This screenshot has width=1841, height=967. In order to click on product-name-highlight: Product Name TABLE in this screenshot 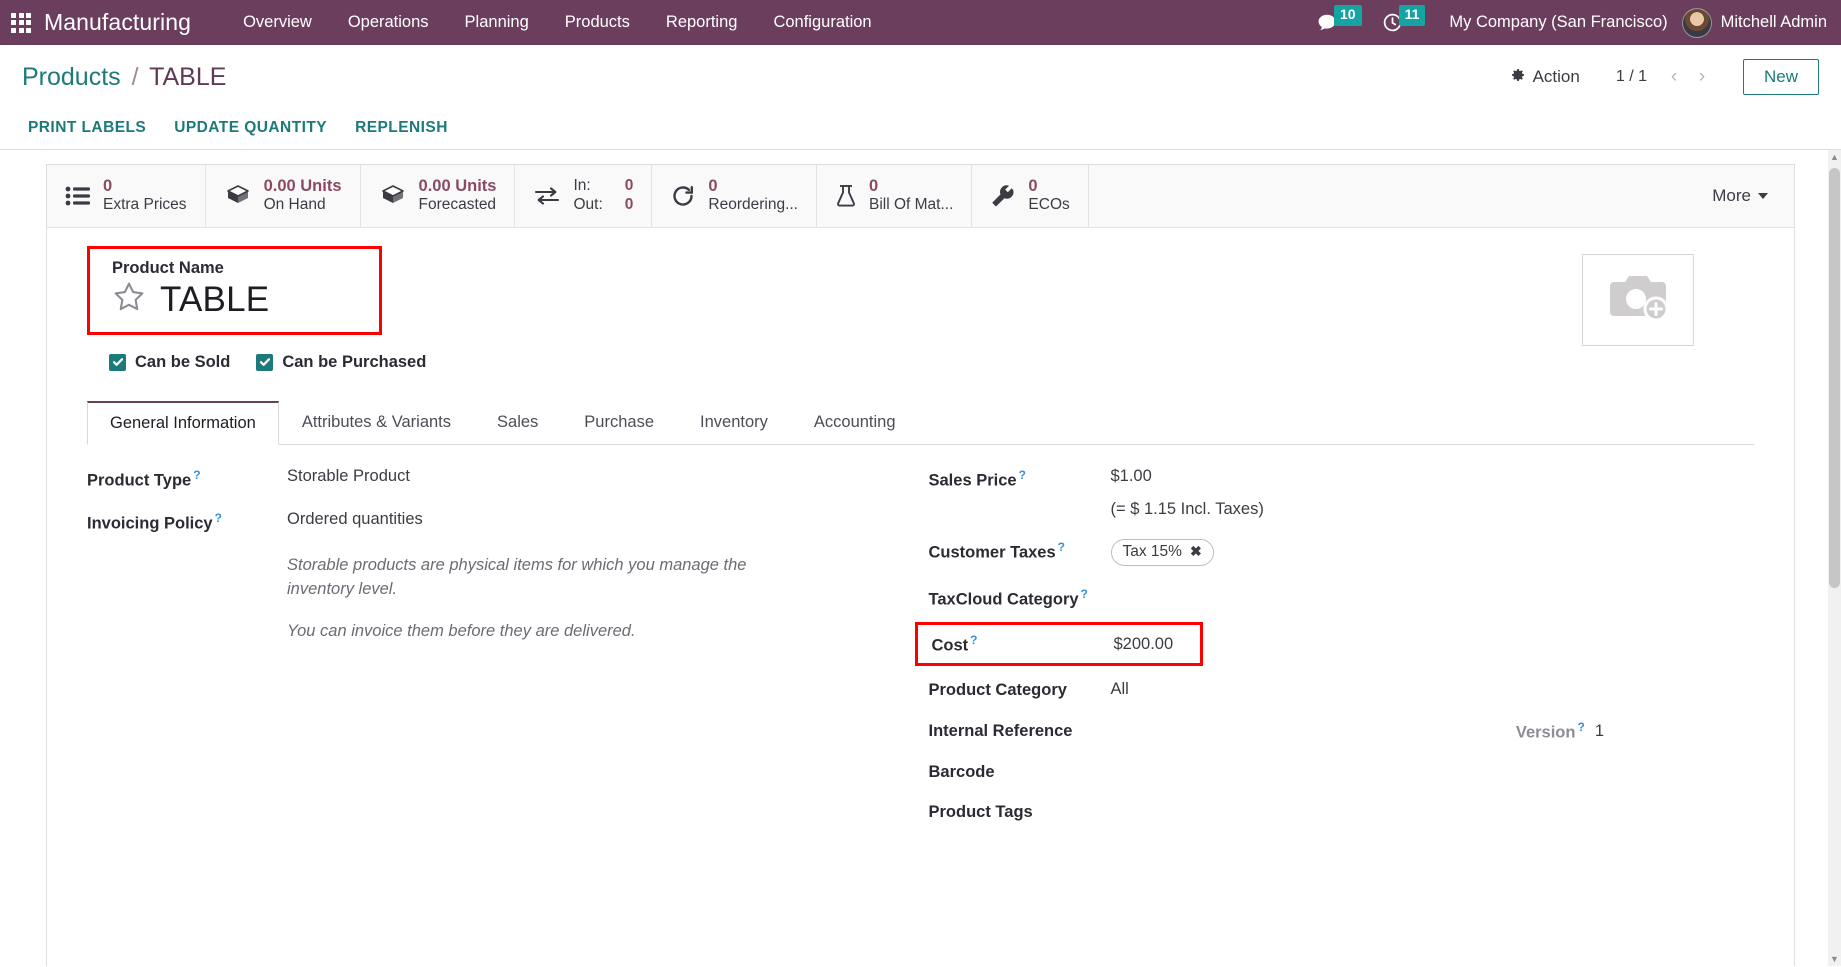, I will do `click(235, 290)`.